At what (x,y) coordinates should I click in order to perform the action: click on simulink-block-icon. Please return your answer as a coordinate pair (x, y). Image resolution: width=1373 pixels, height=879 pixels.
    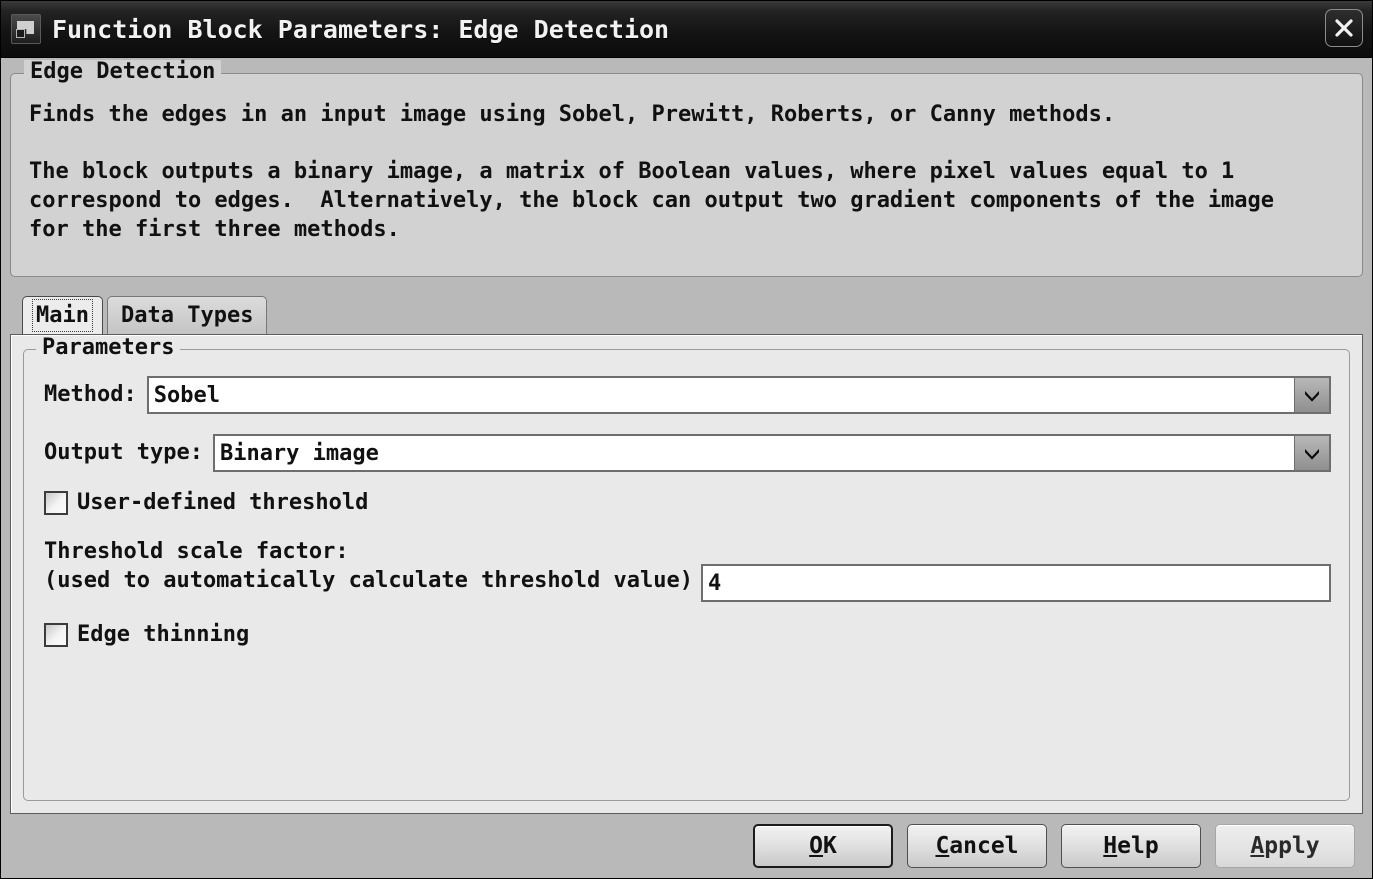
    Looking at the image, I should click on (26, 29).